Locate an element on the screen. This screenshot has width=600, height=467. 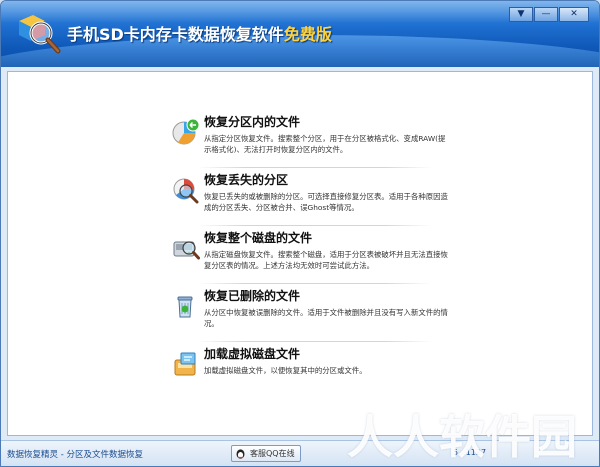
option-desc: 加载虚拟磁盘文件，以便恢复其中的分区或文件。 is located at coordinates (285, 370).